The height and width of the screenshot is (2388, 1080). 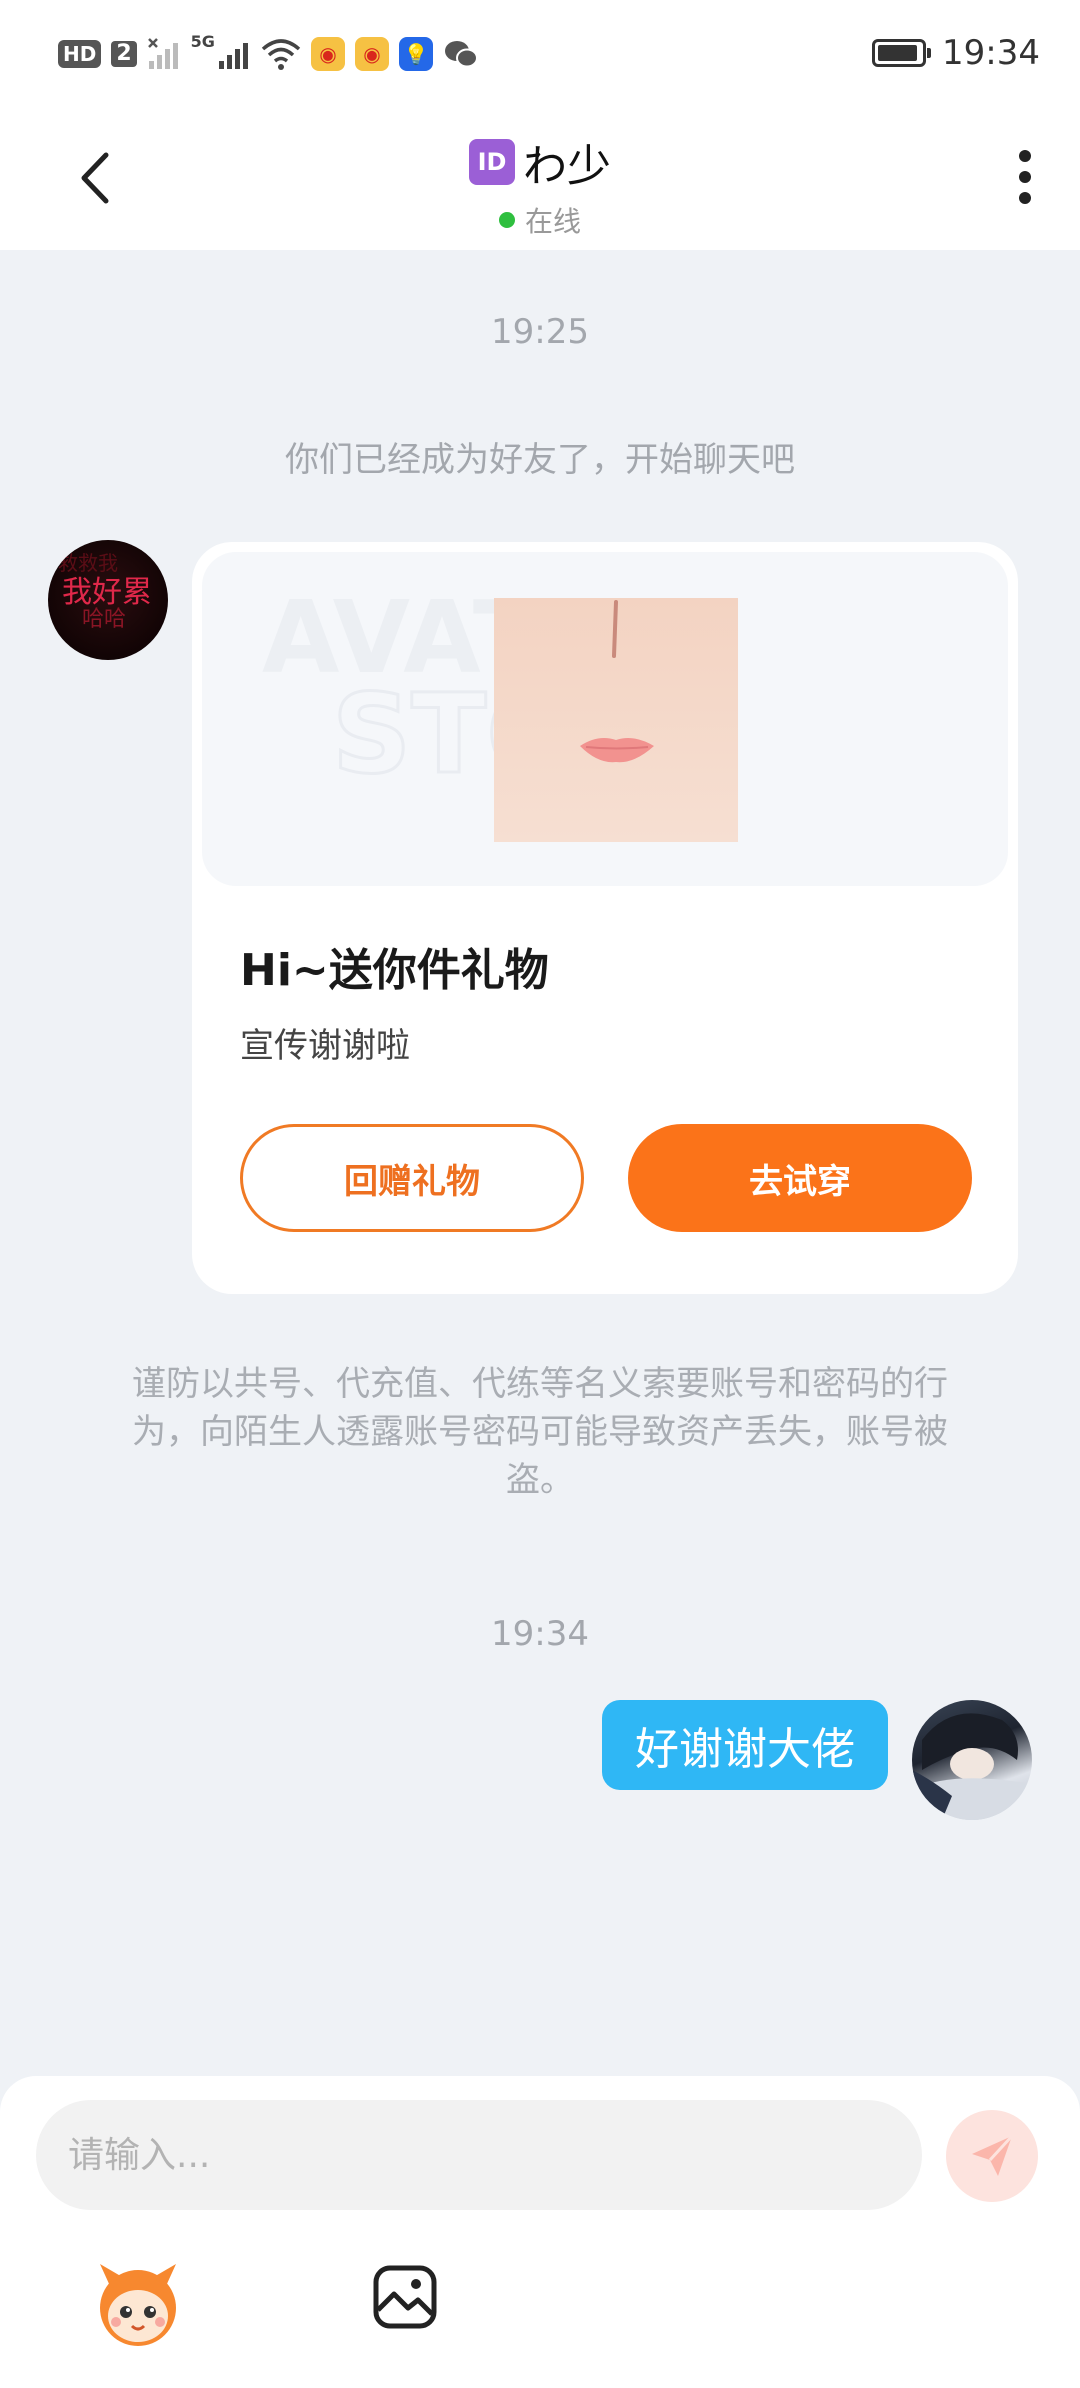 I want to click on svg-text: 我好累, so click(x=107, y=592).